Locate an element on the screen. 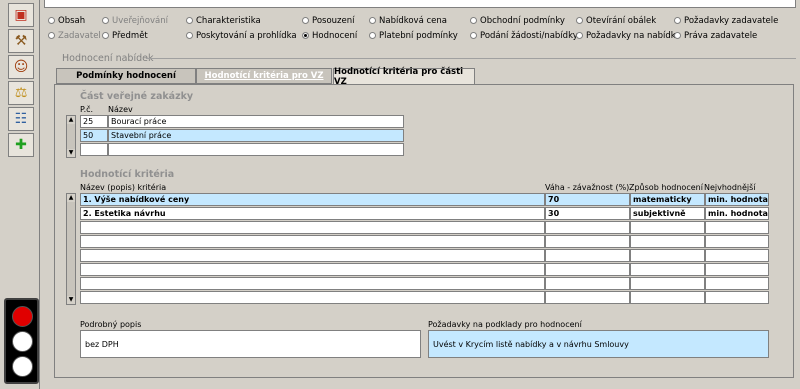 This screenshot has width=800, height=389. requirements-label: Požadavky na podklady pro hodnocení is located at coordinates (505, 324).